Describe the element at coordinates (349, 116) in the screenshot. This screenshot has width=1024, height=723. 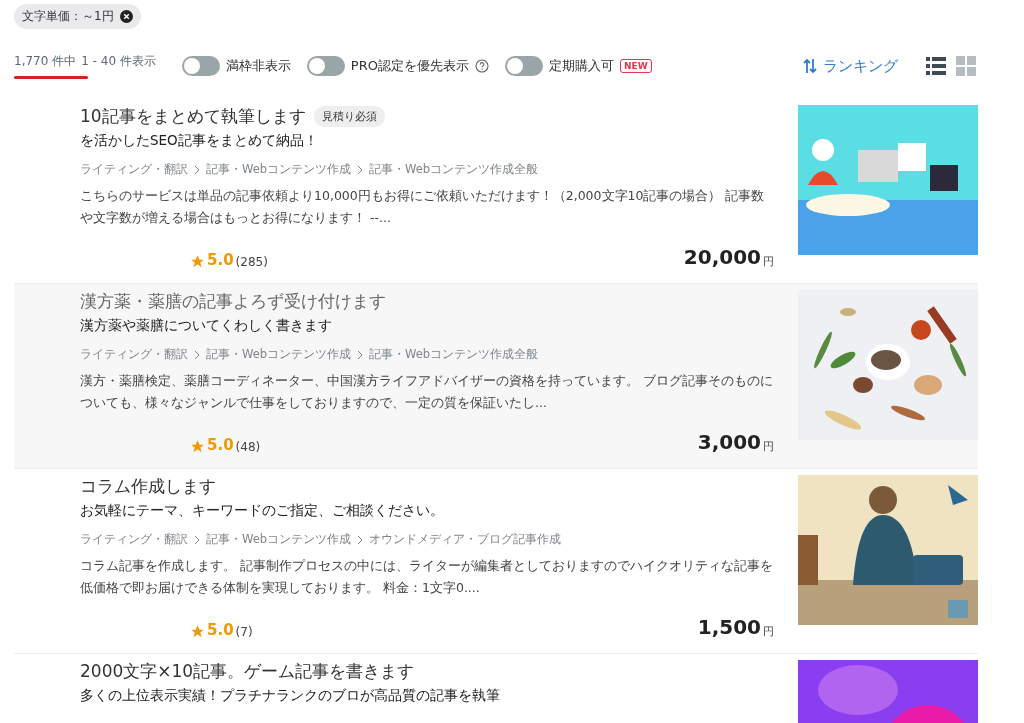
I see `quote-badge: 見積り必須` at that location.